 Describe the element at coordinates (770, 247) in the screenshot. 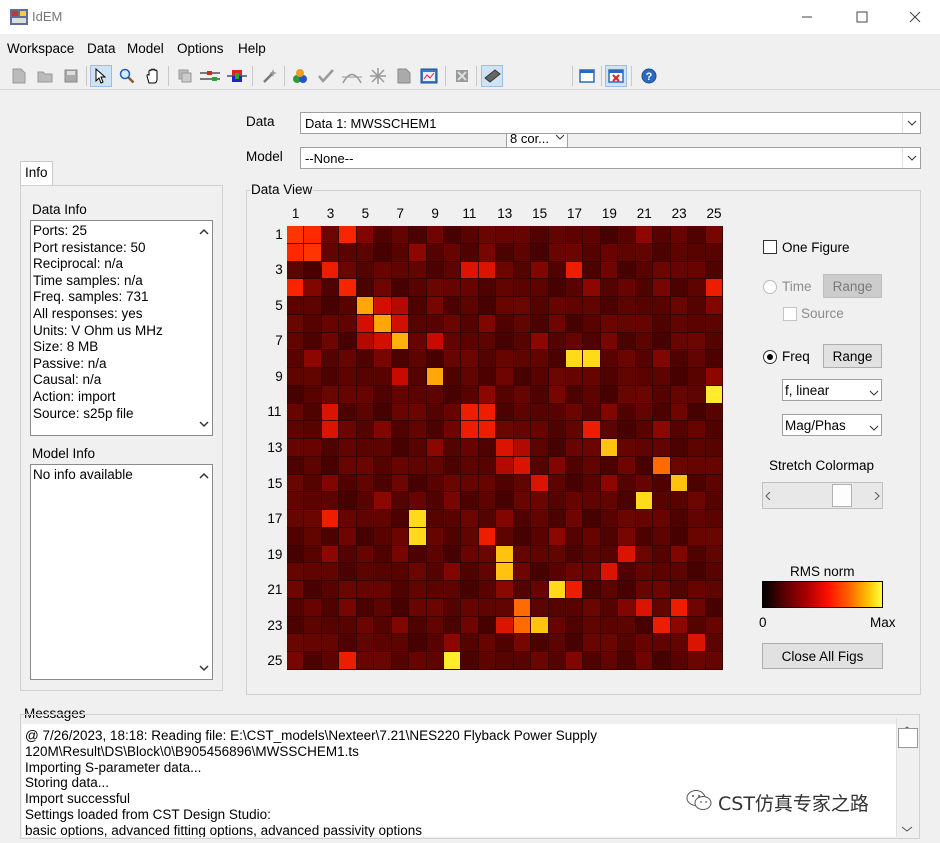

I see `one-figure-checkbox` at that location.